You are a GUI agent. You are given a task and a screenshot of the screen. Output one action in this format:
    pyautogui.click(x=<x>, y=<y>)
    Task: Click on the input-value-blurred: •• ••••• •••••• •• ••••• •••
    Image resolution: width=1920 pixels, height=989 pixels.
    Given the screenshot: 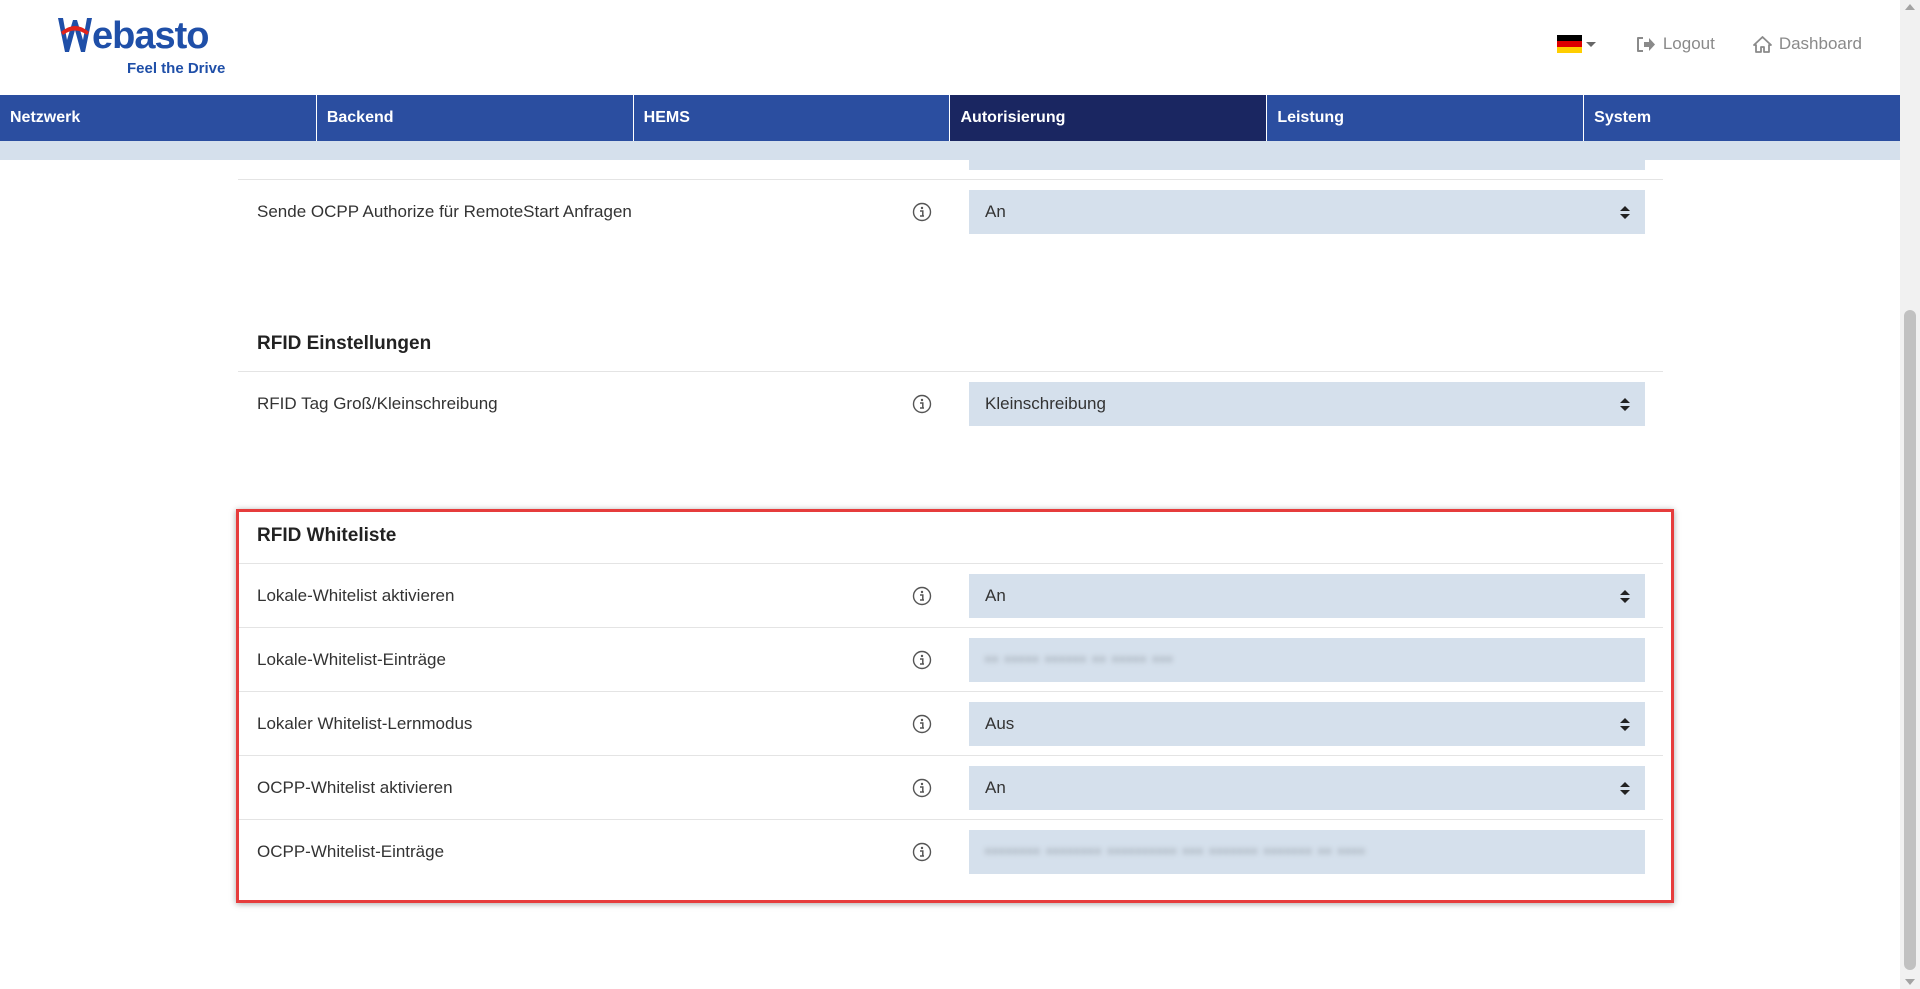 What is the action you would take?
    pyautogui.click(x=1079, y=659)
    